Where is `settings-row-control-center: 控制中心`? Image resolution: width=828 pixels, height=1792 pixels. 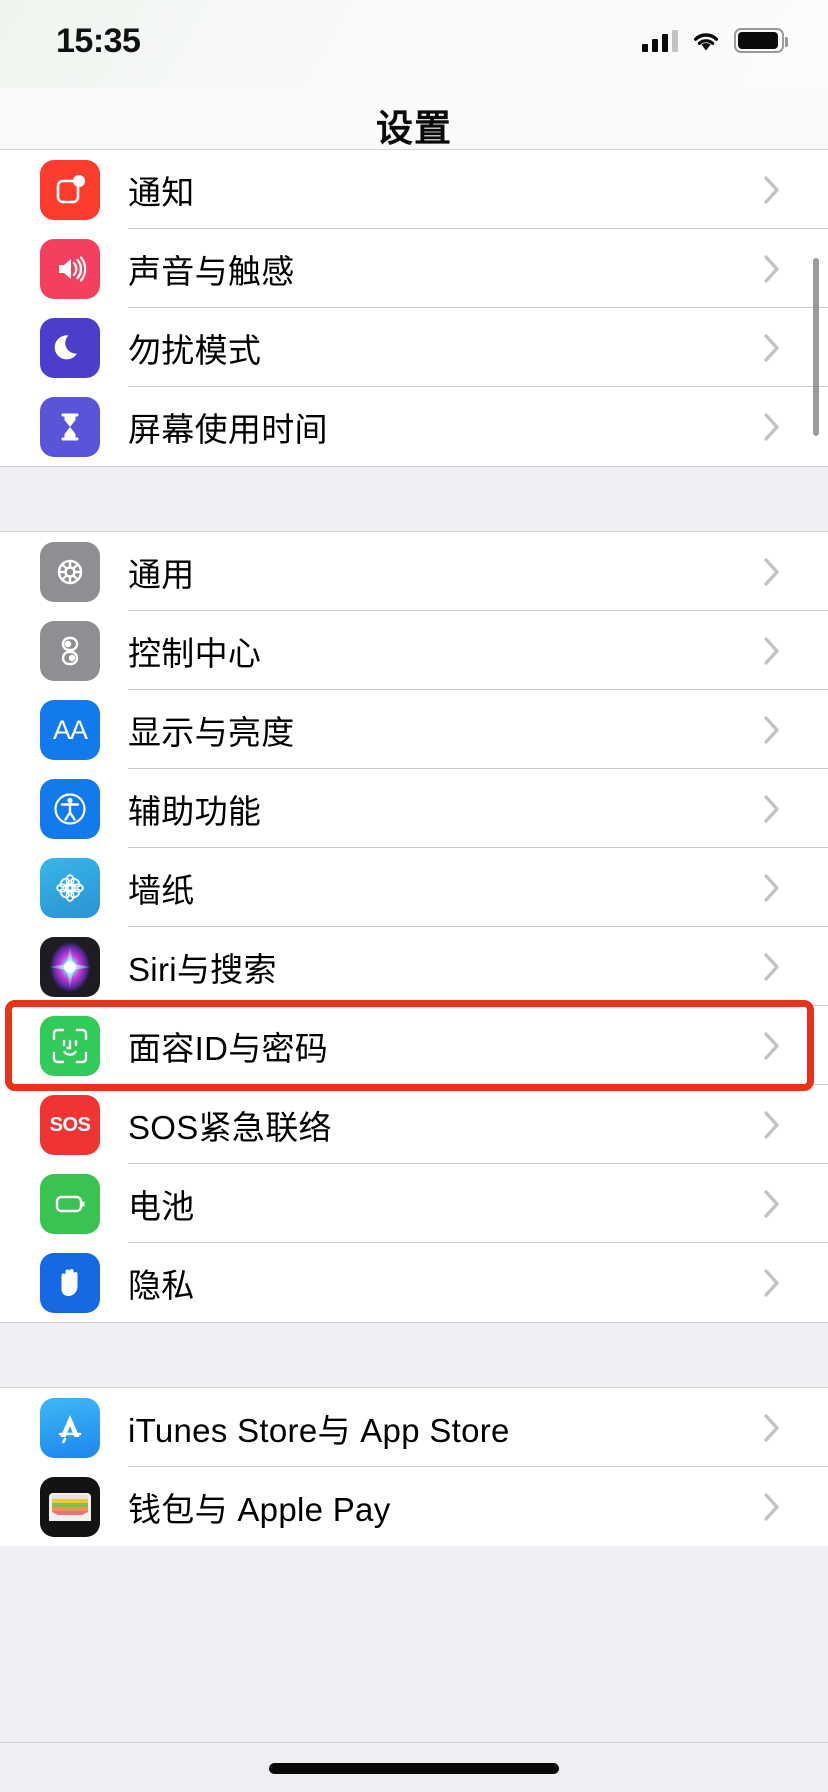
settings-row-control-center: 控制中心 is located at coordinates (414, 650).